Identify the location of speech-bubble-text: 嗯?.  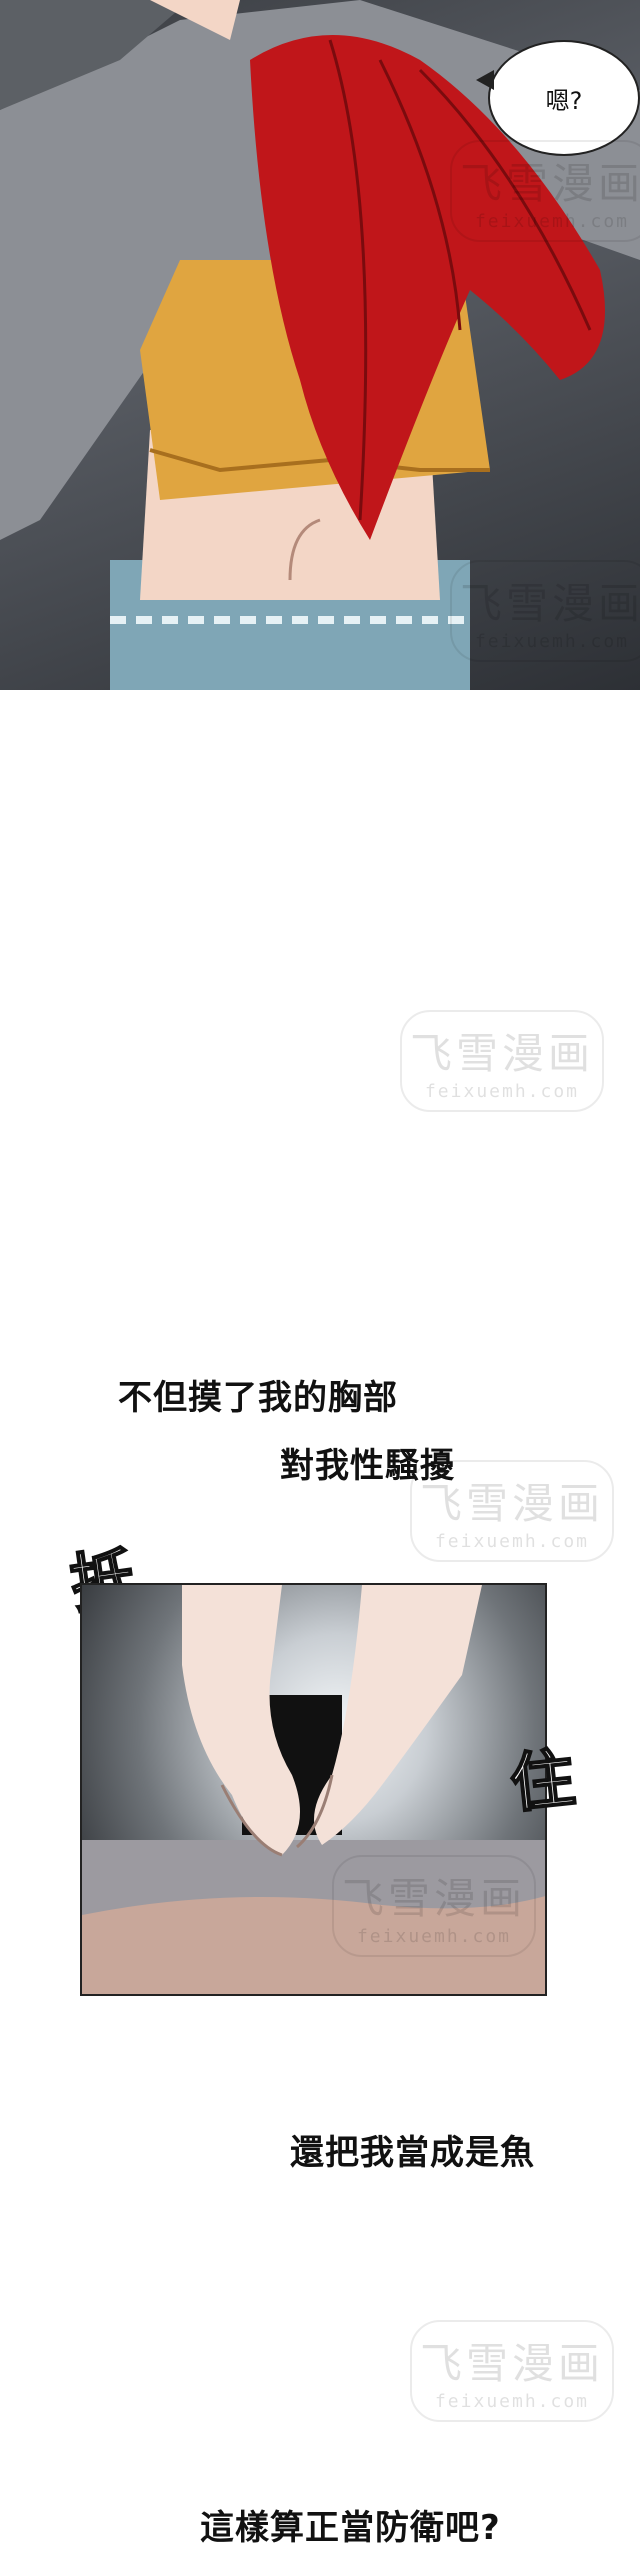
(564, 100).